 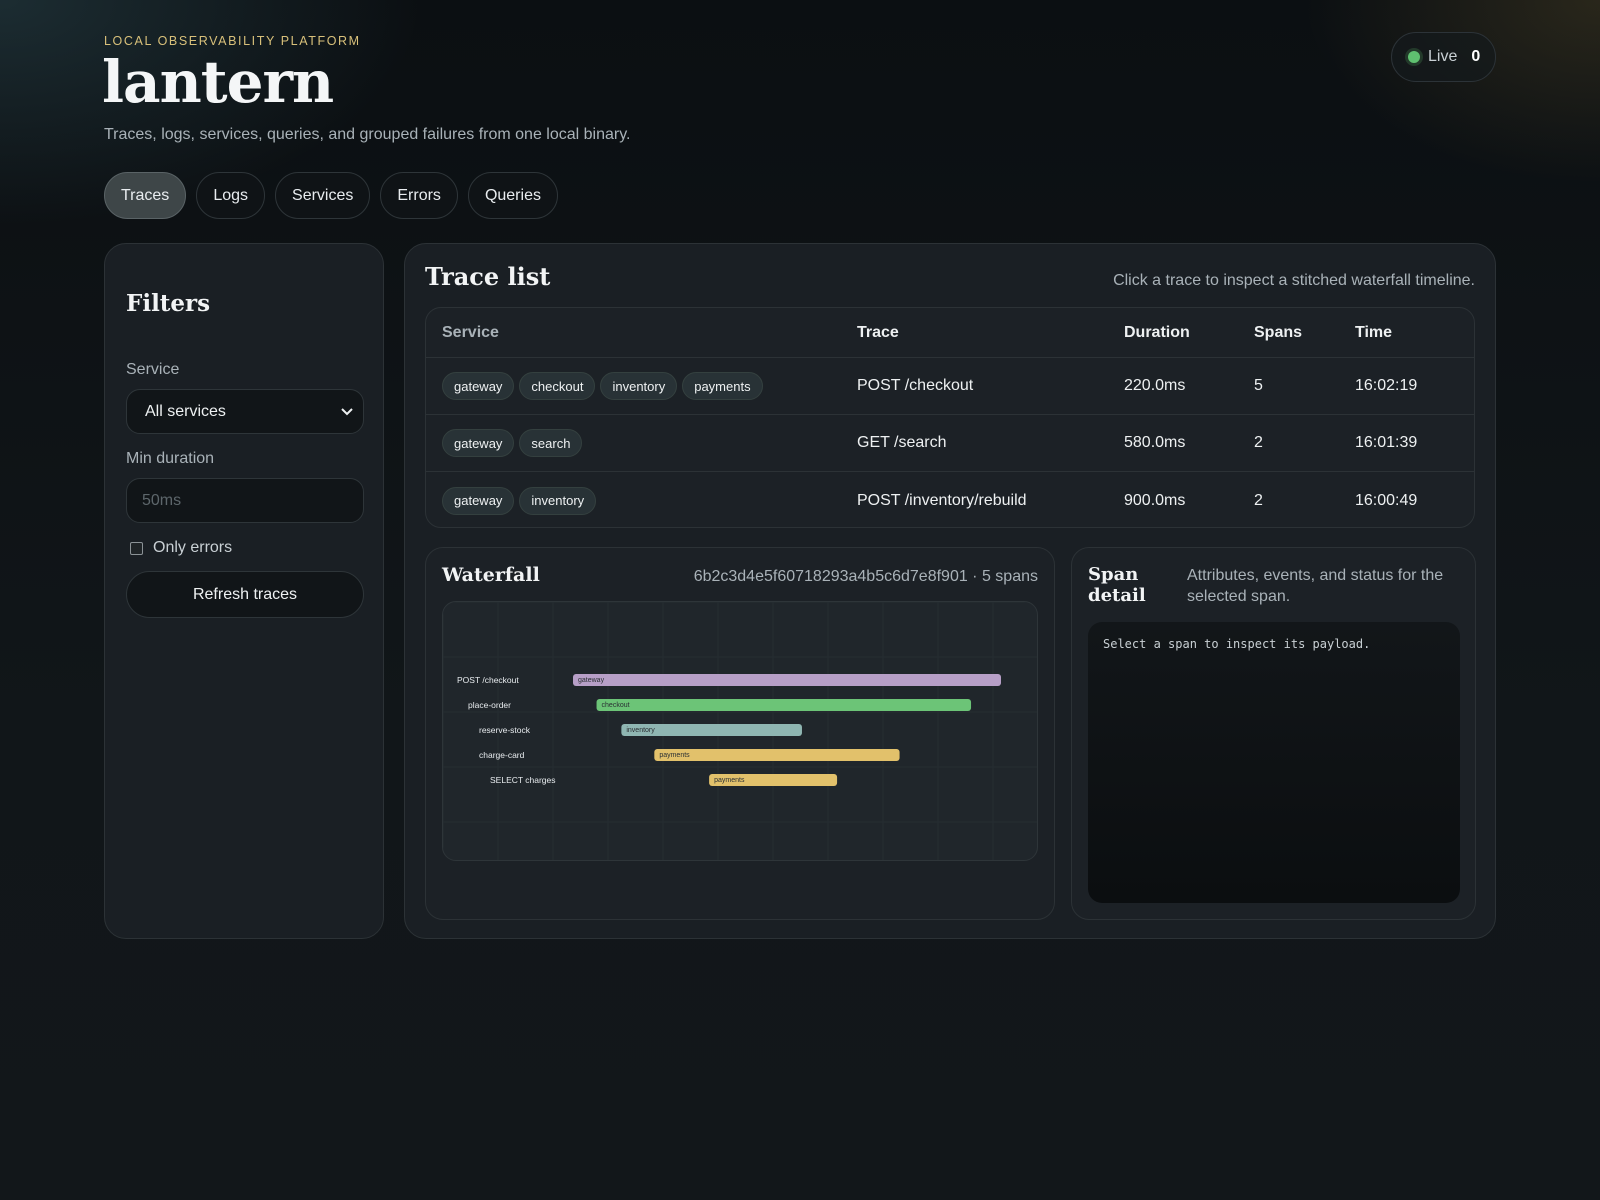 I want to click on span-service-label: gateway, so click(x=591, y=680).